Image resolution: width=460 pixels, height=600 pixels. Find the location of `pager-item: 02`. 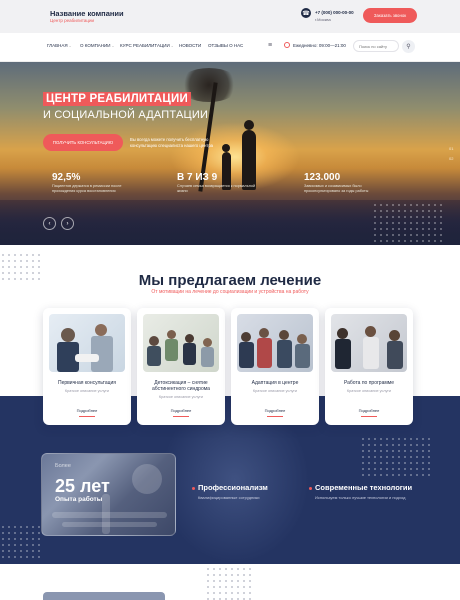

pager-item: 02 is located at coordinates (451, 159).